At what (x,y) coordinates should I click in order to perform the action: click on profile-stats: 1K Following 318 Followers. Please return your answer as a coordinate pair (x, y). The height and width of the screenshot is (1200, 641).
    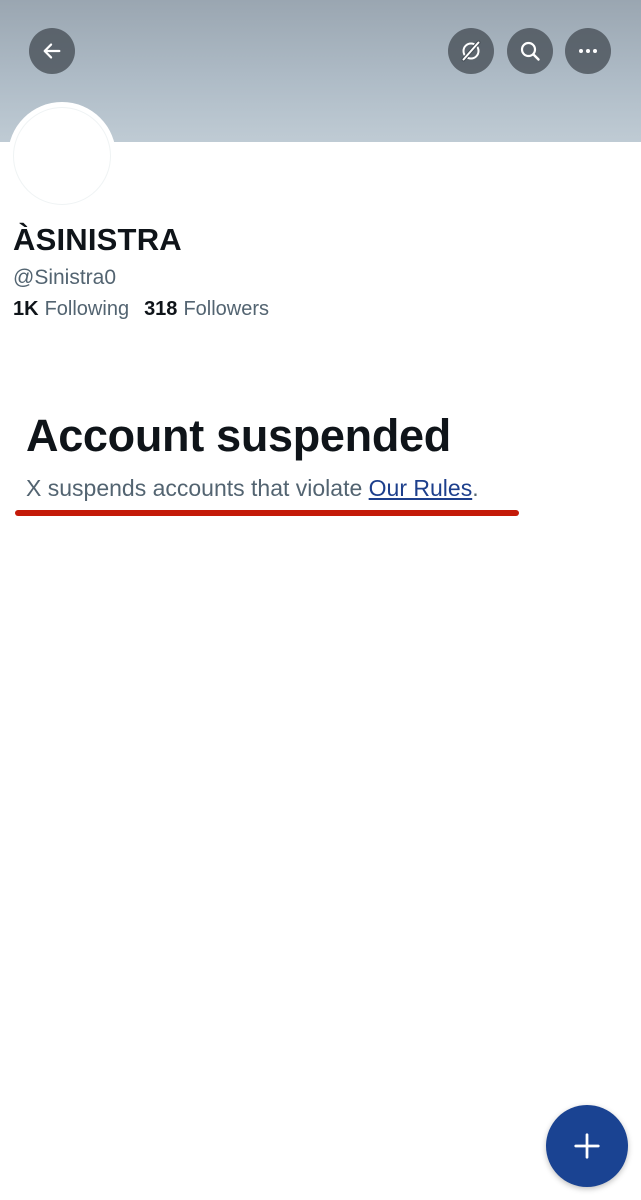
    Looking at the image, I should click on (141, 309).